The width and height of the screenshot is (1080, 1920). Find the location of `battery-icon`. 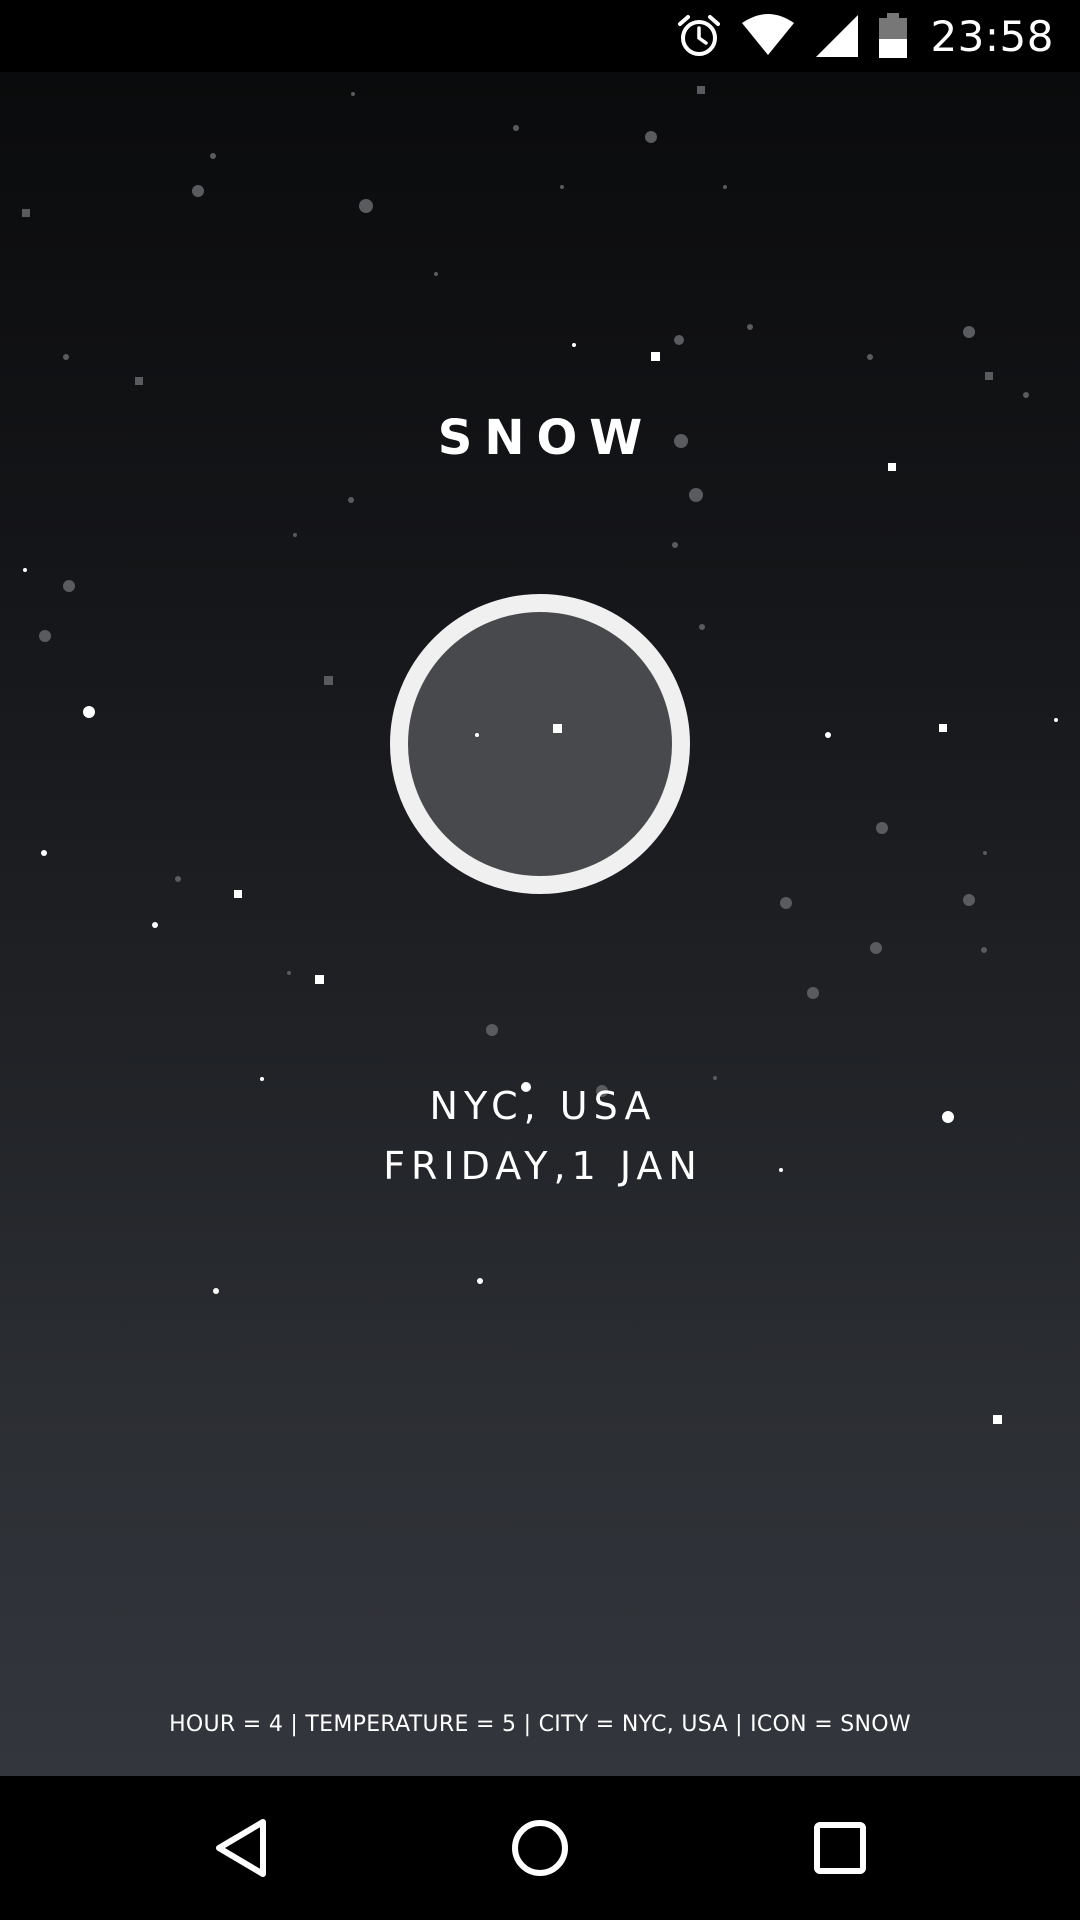

battery-icon is located at coordinates (893, 36).